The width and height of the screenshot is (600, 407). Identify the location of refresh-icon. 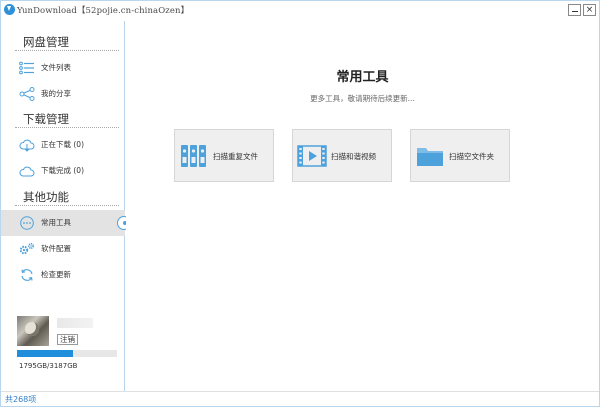
(27, 275).